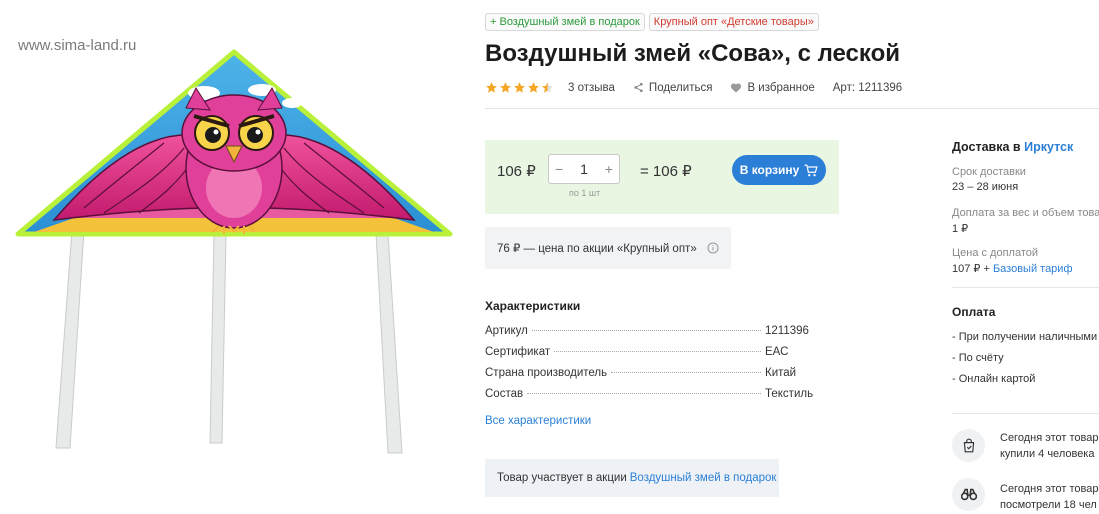 The image size is (1099, 514). I want to click on share-label: Поделиться, so click(680, 87).